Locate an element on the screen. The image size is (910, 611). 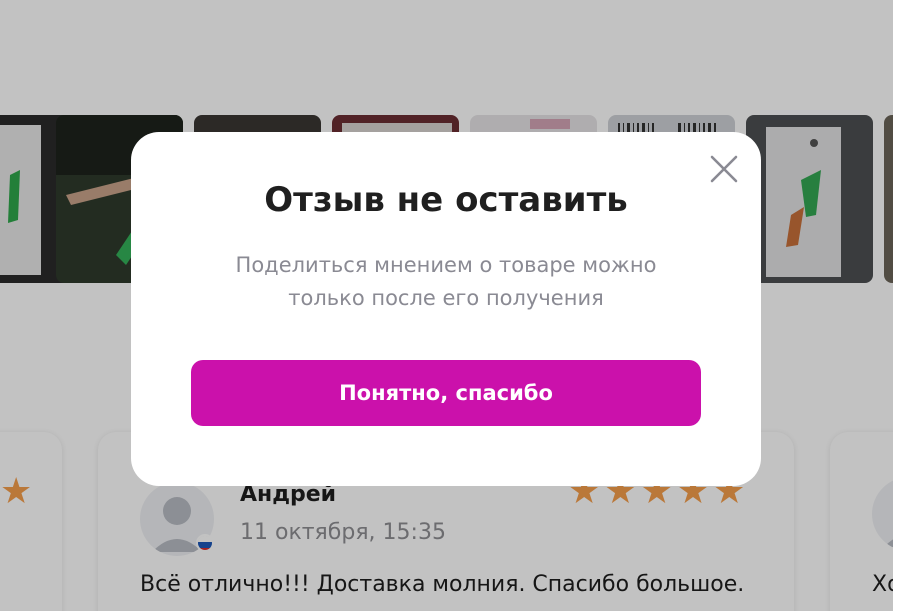
dialog-message-line-2: только после его получения is located at coordinates (446, 298).